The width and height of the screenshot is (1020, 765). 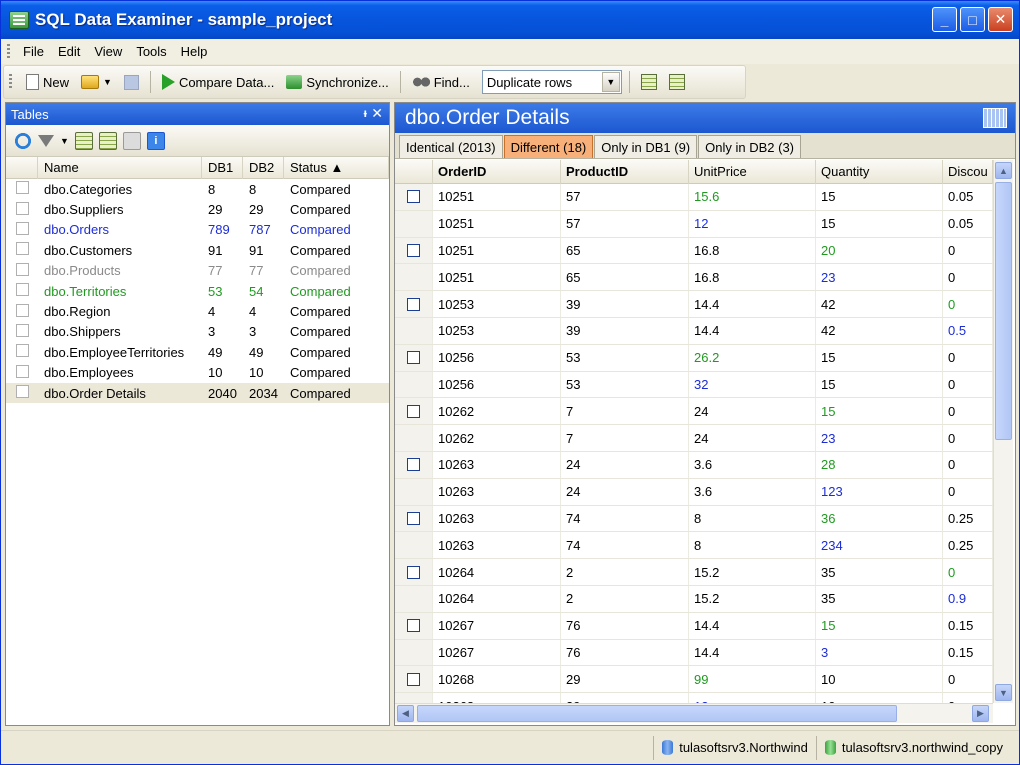 I want to click on menu-grip, so click(x=8, y=51).